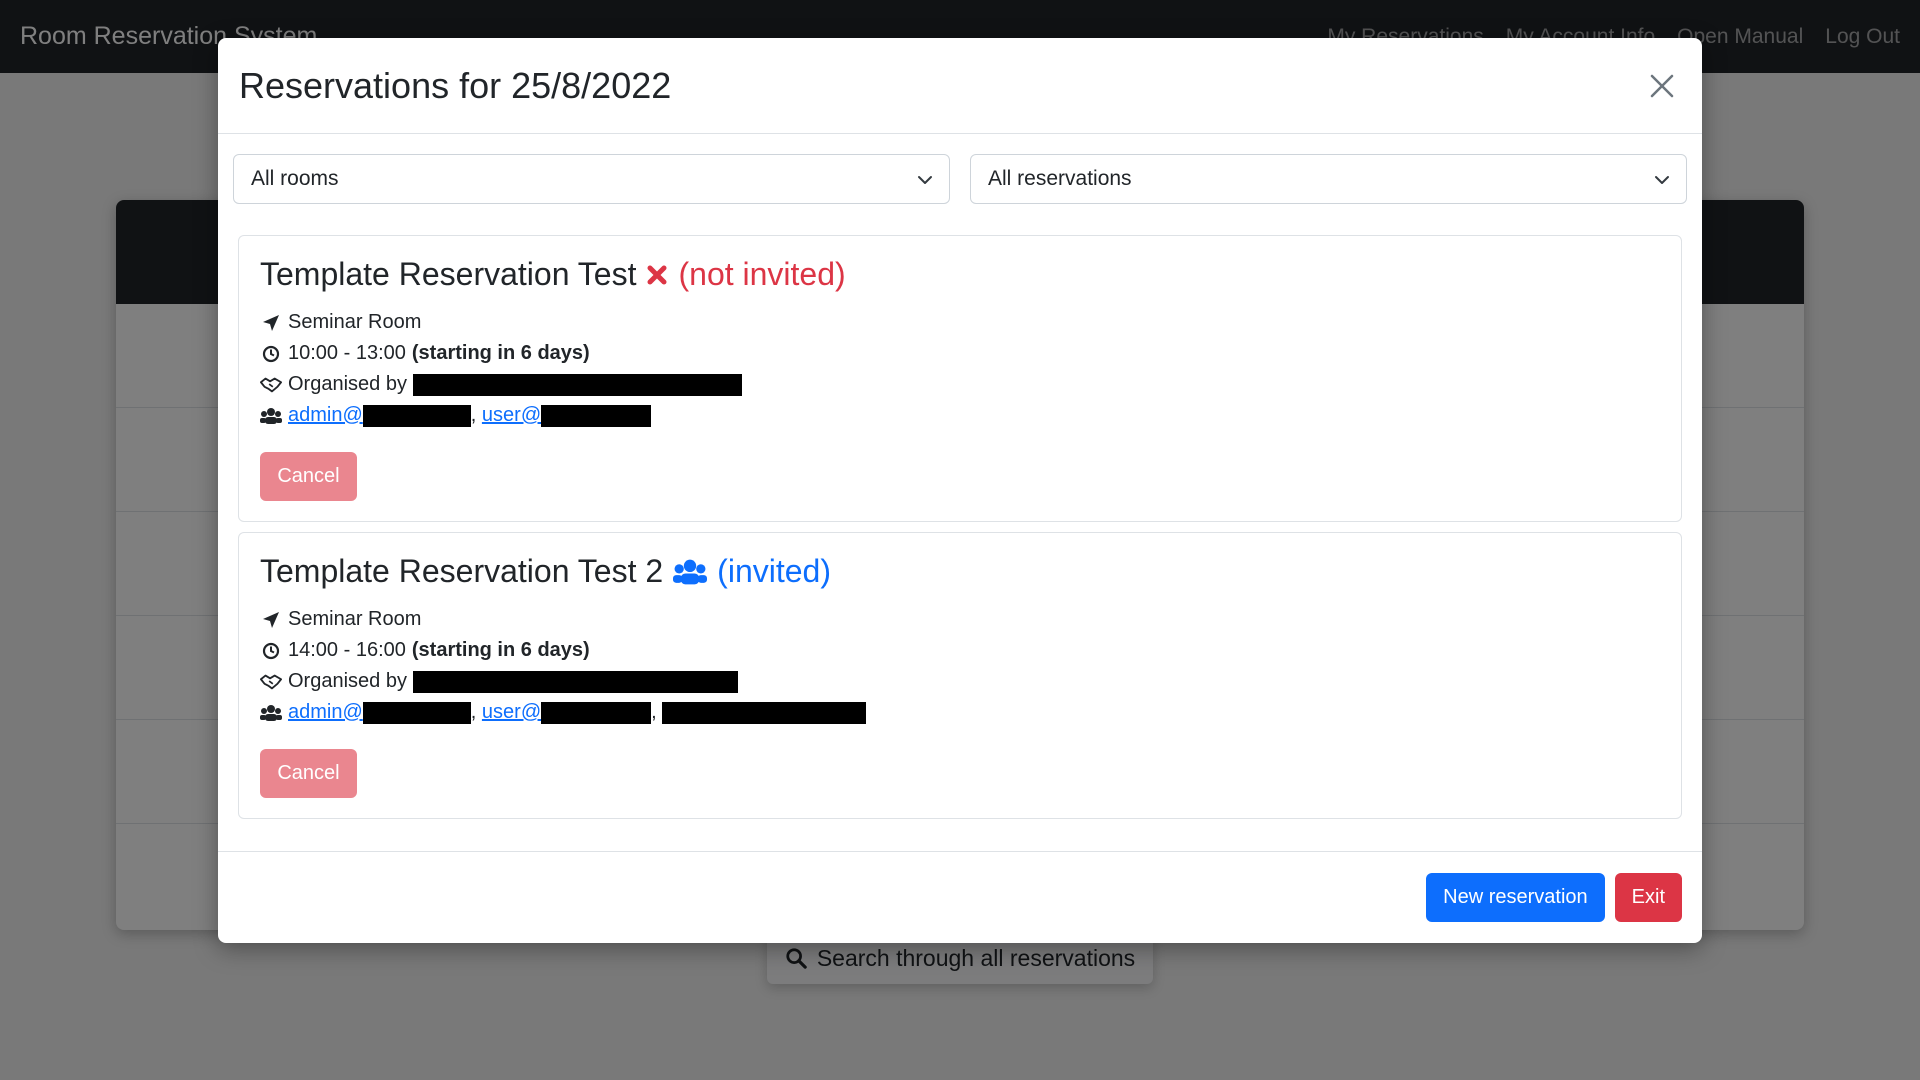  I want to click on reservation-status: (not invited), so click(762, 274).